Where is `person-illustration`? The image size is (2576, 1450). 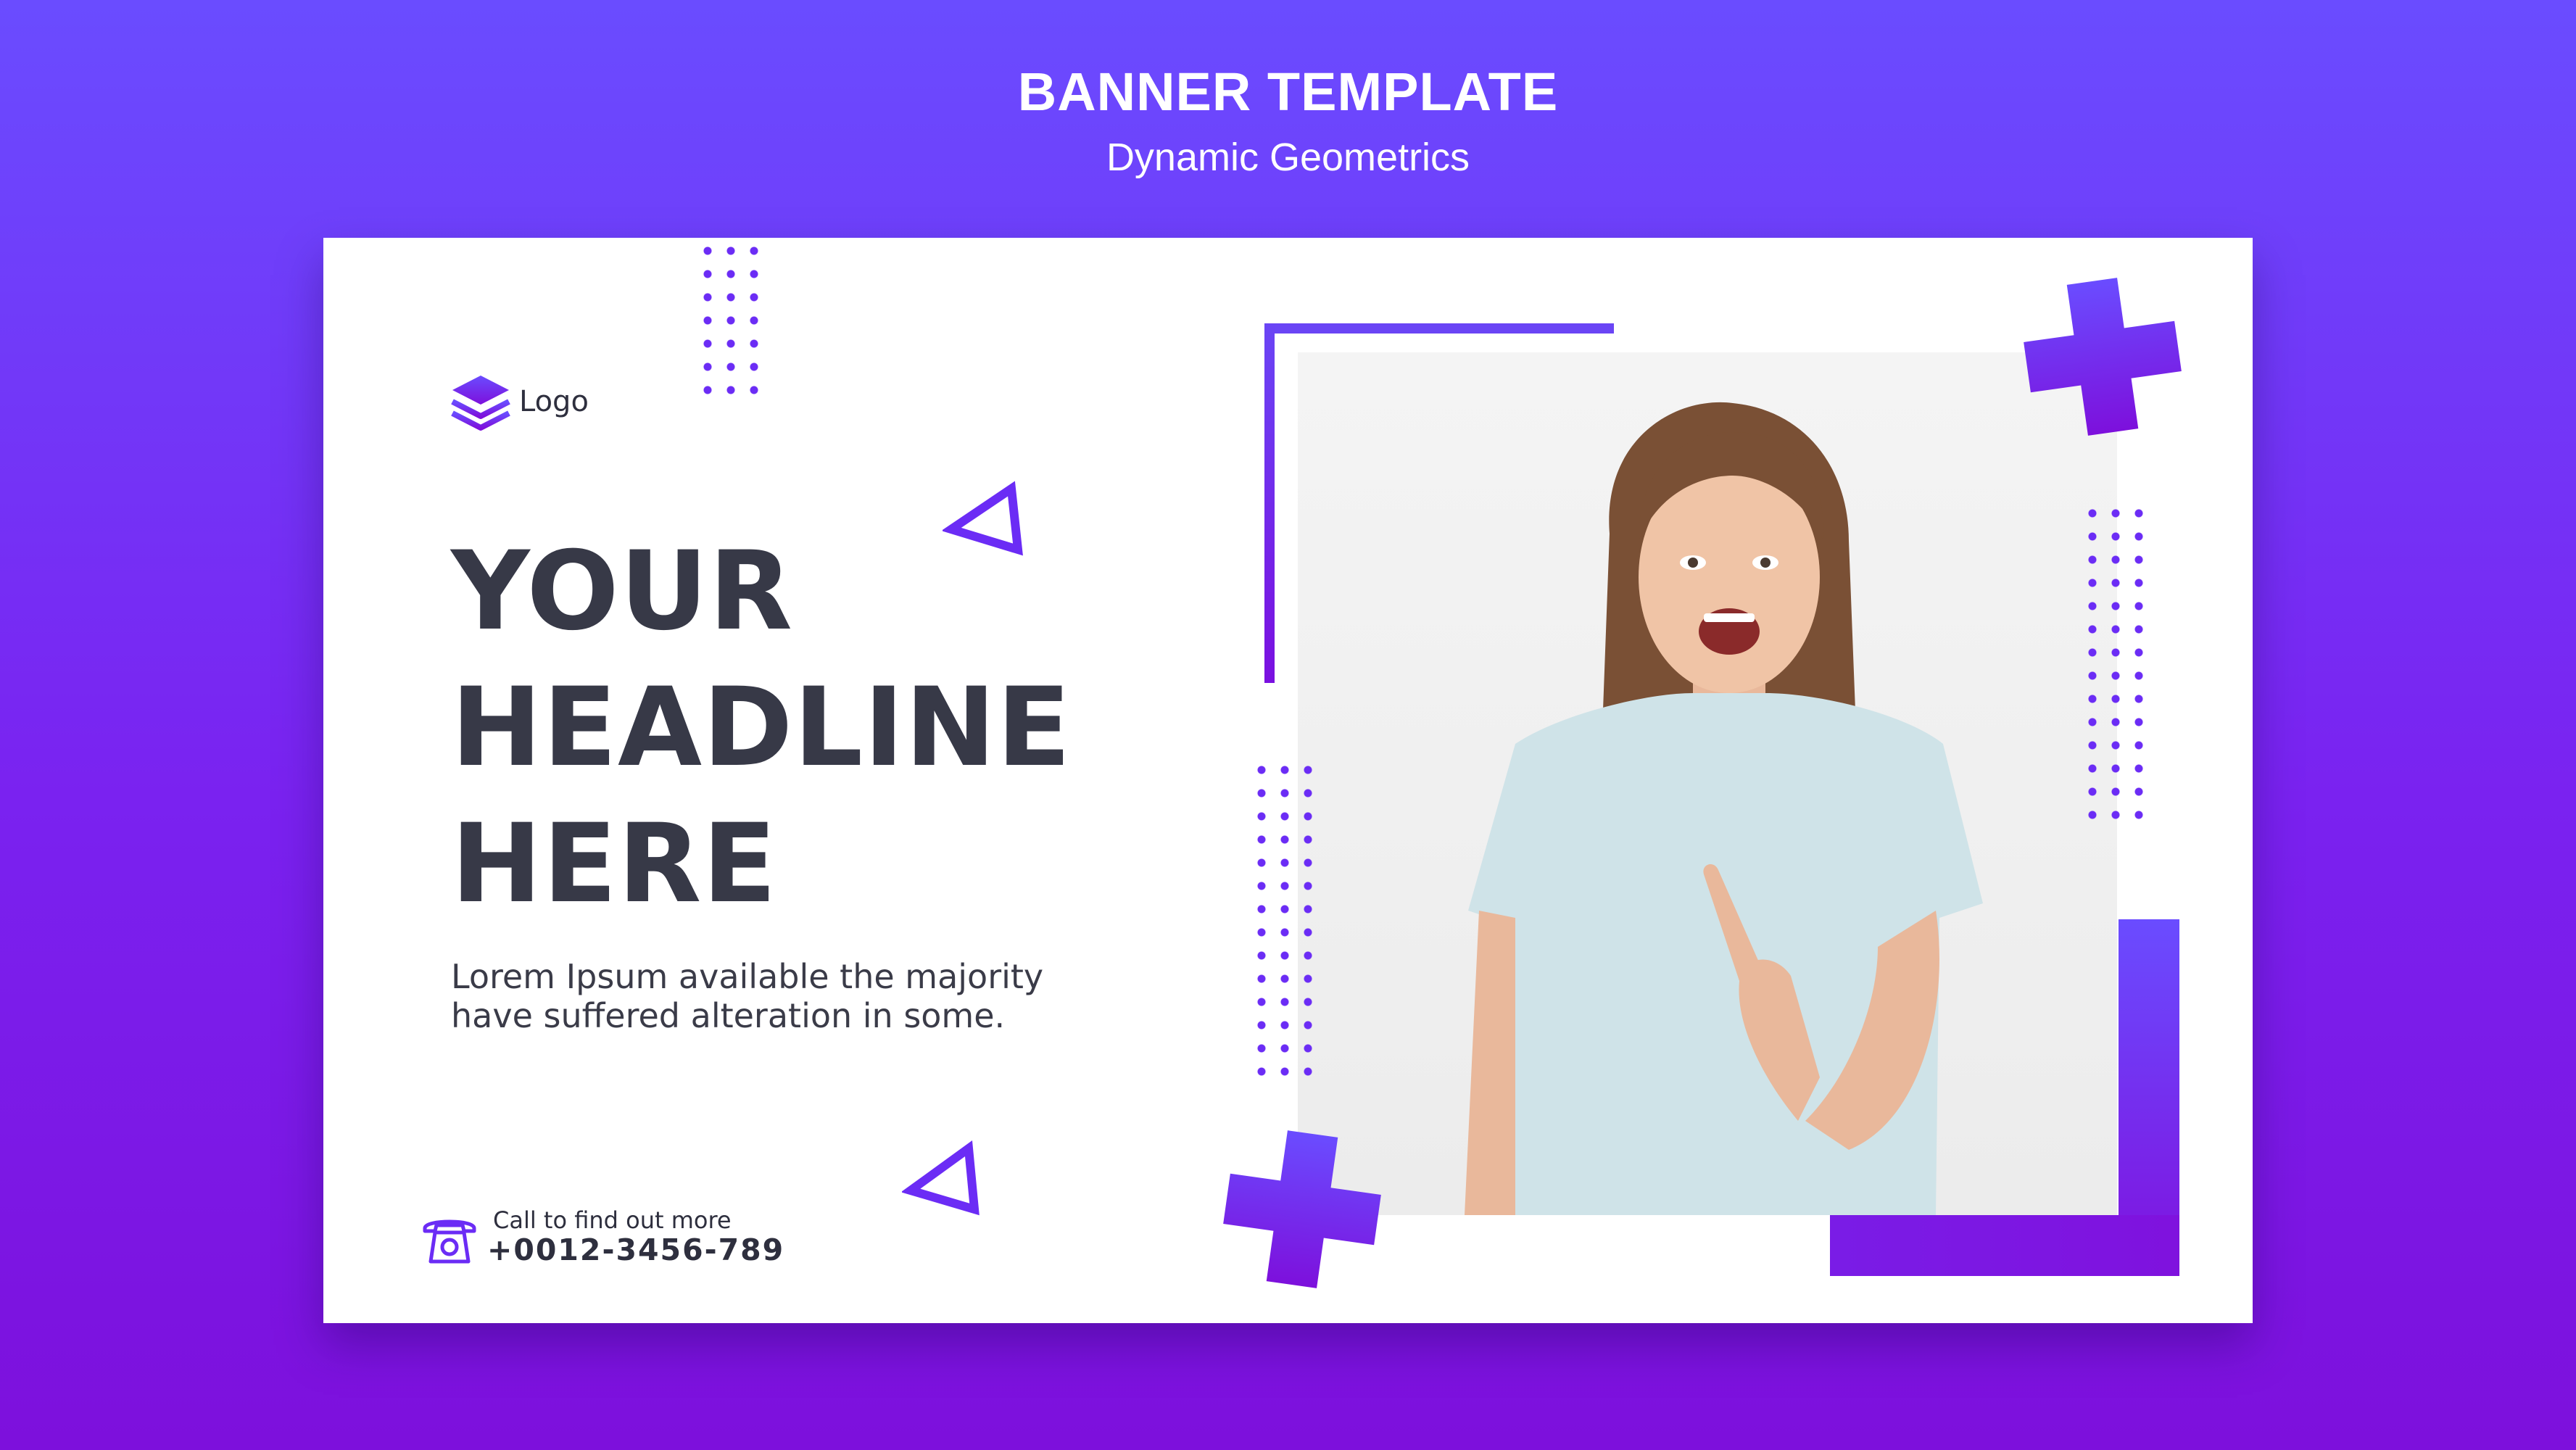
person-illustration is located at coordinates (1724, 808).